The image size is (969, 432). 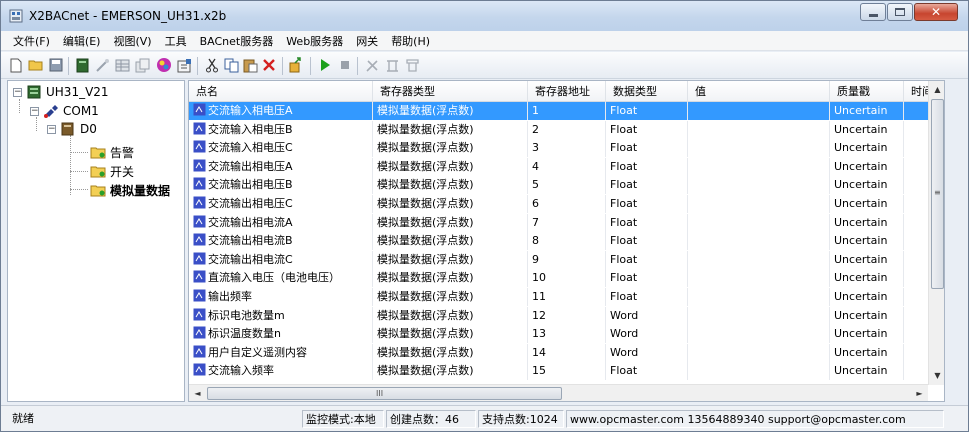 I want to click on scroll-up-icon: ▲, so click(x=936, y=89).